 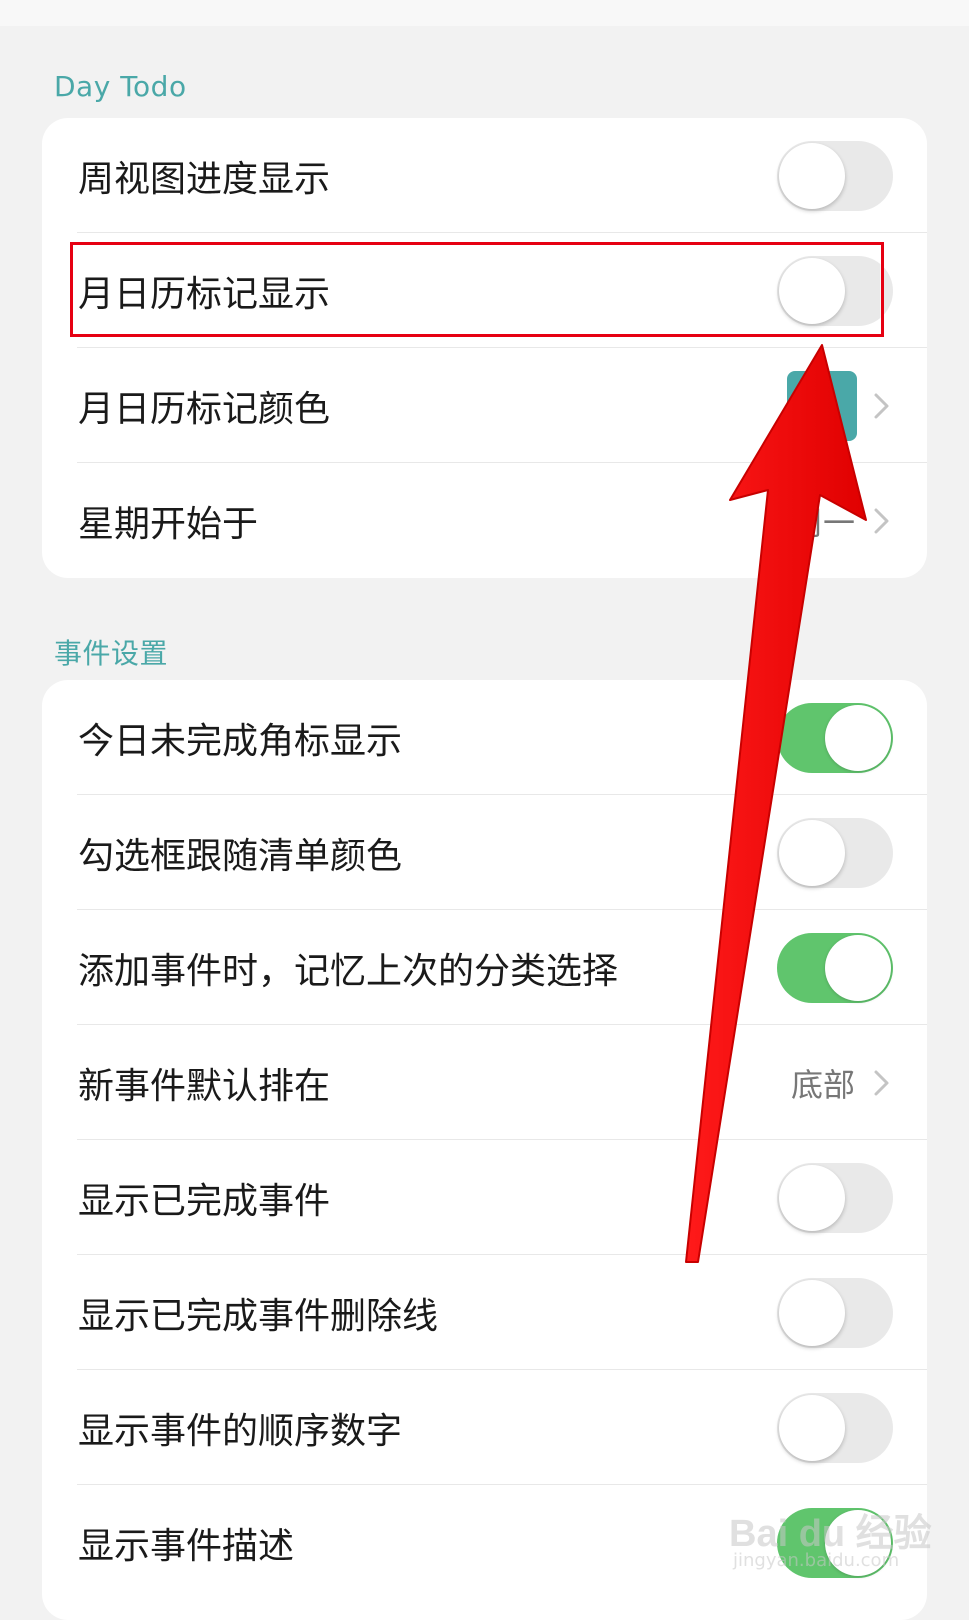 What do you see at coordinates (204, 1201) in the screenshot?
I see `setting-label: 显示已完成事件` at bounding box center [204, 1201].